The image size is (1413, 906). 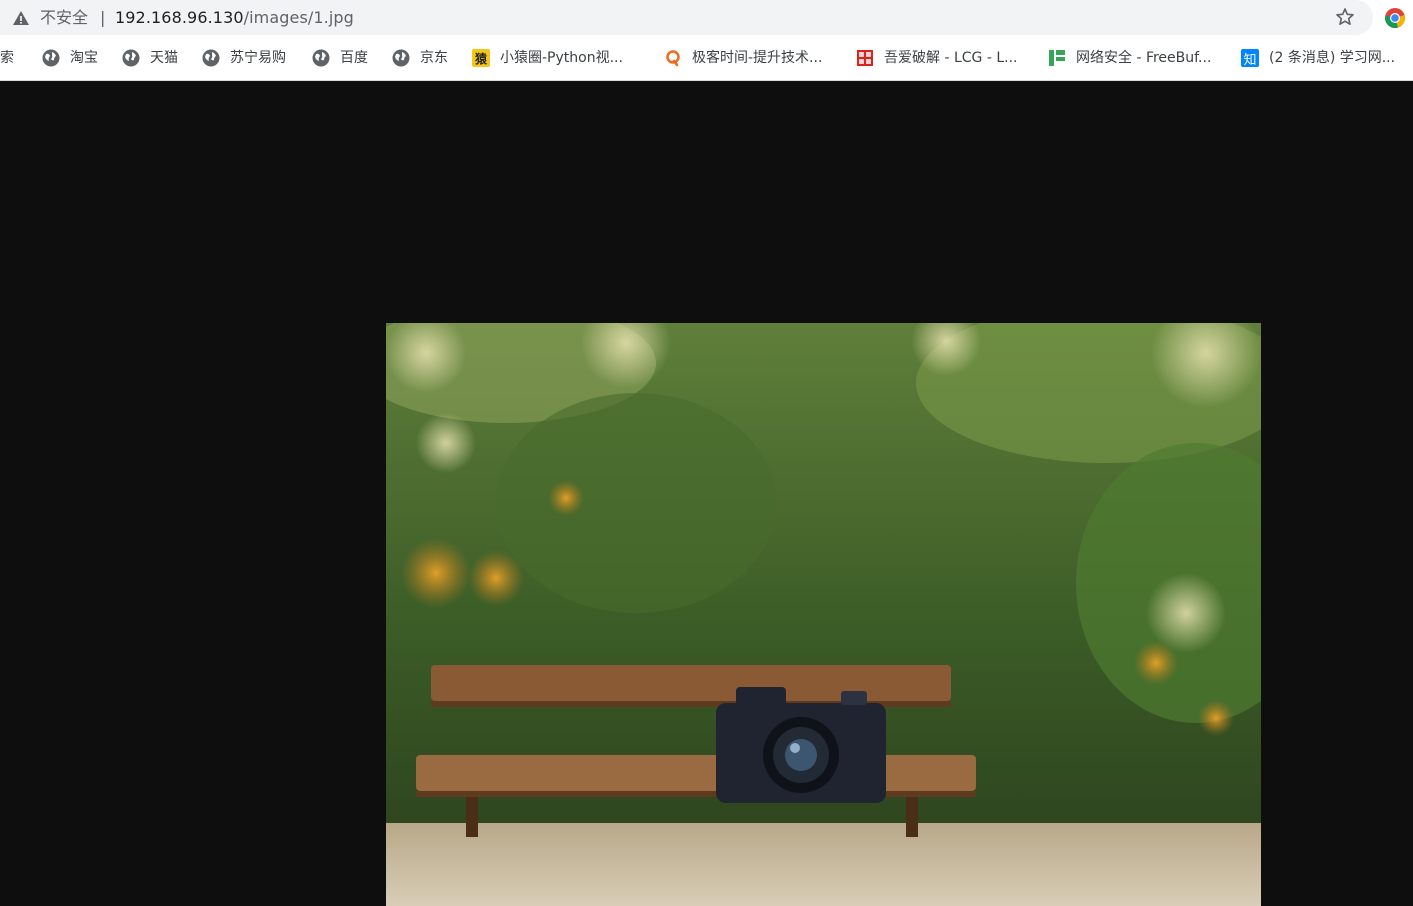 I want to click on xiaoyuan-icon-glyph: 猿, so click(x=480, y=58).